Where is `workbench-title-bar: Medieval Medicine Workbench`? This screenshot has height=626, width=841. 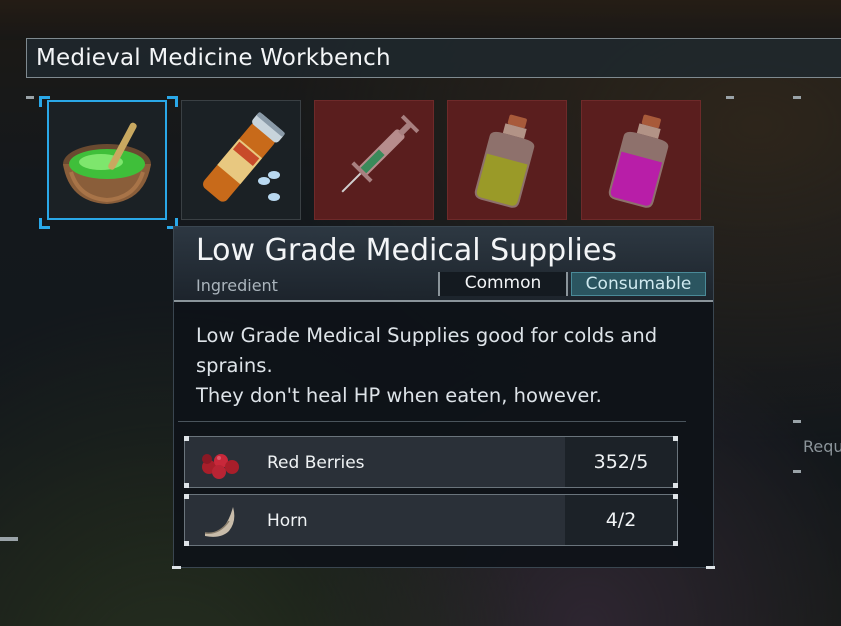
workbench-title-bar: Medieval Medicine Workbench is located at coordinates (433, 58).